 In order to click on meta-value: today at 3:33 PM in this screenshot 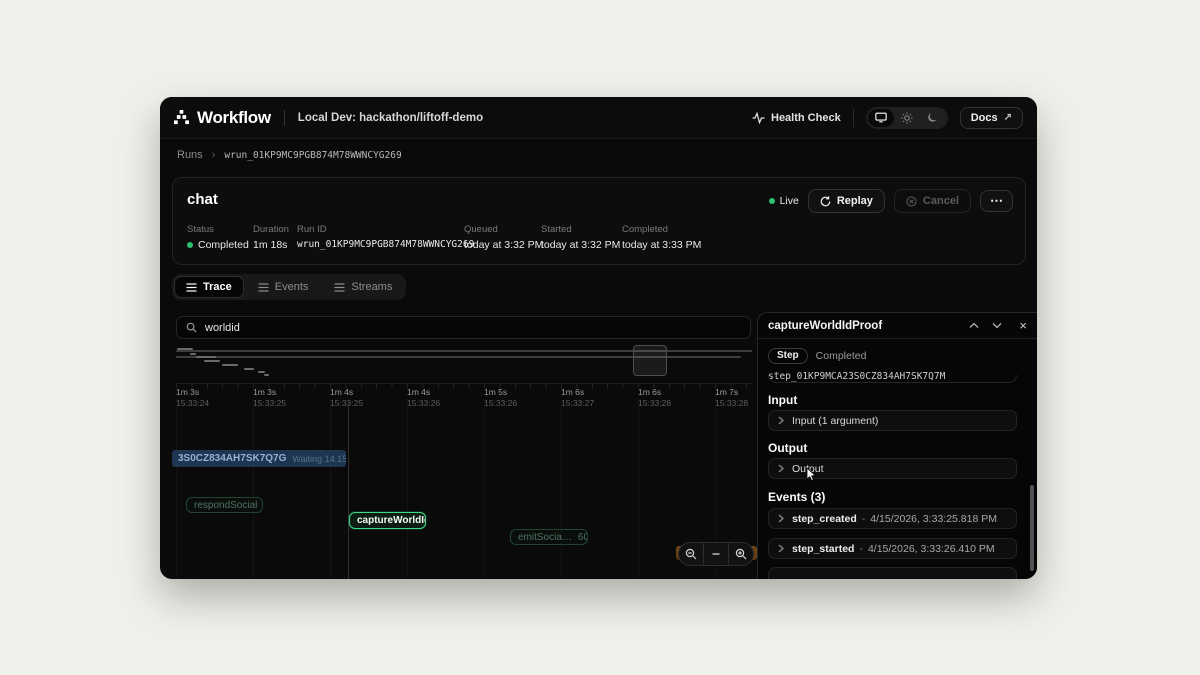, I will do `click(662, 245)`.